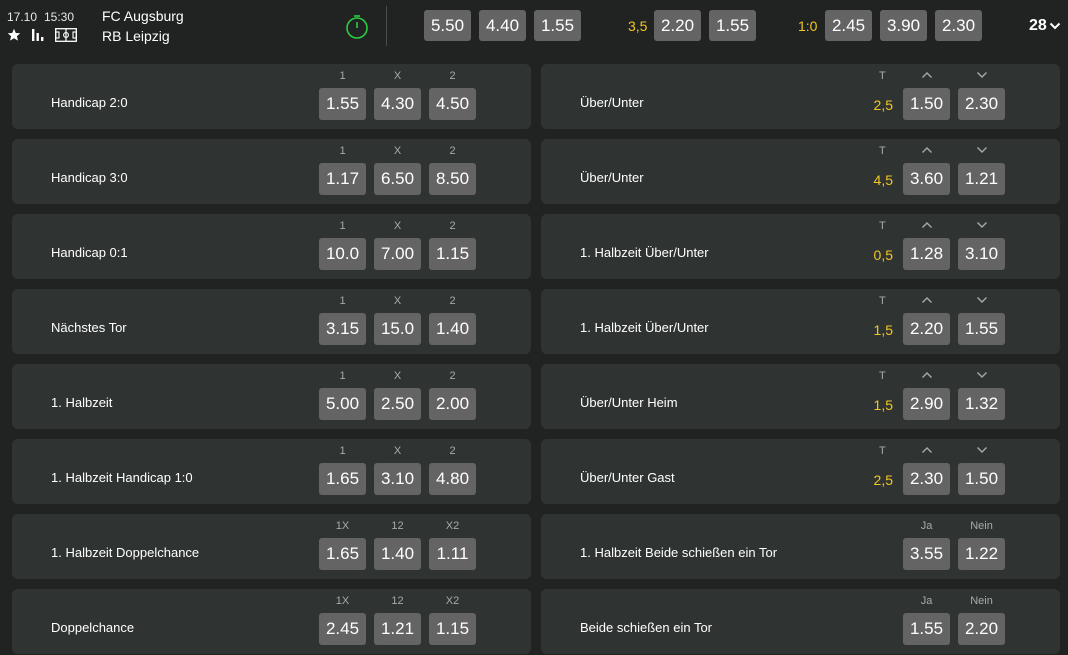 The width and height of the screenshot is (1068, 655). I want to click on market-name: 1. Halbzeit Beide schießen ein Tor, so click(679, 552).